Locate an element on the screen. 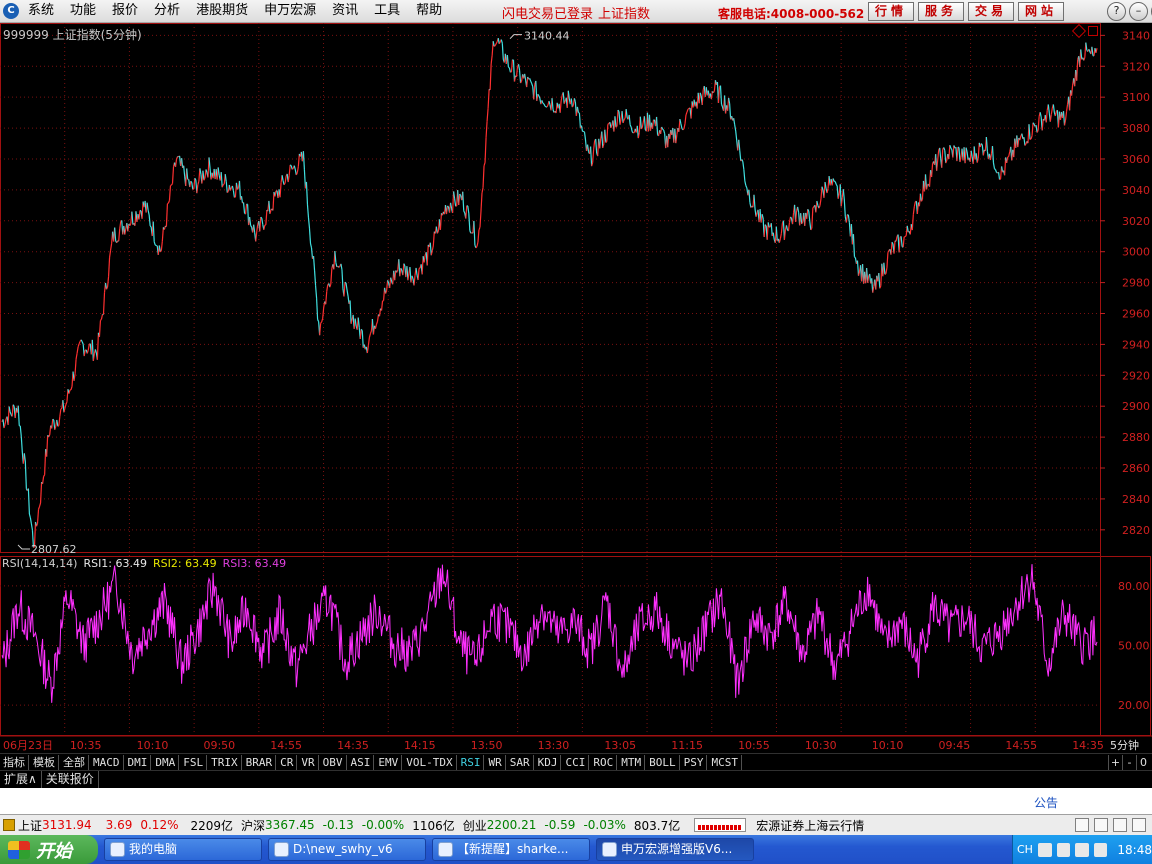 This screenshot has height=864, width=1152. menu-hk-futures: 港股期货 is located at coordinates (227, 11).